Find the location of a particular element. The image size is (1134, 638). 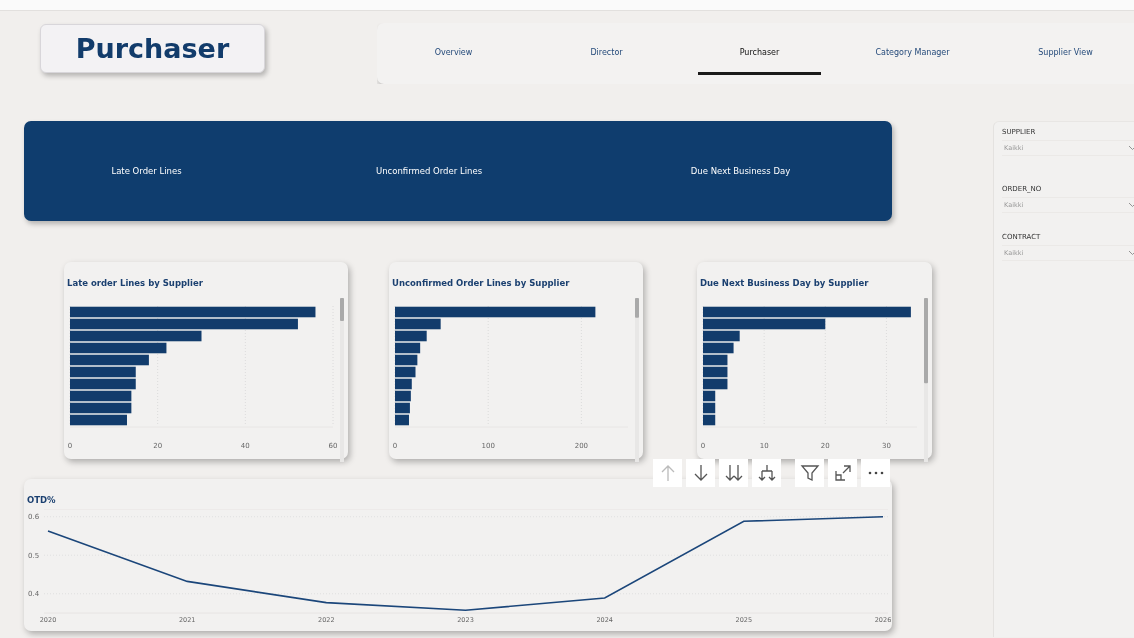

chart-title: Due Next Business Day by Supplier is located at coordinates (784, 283).